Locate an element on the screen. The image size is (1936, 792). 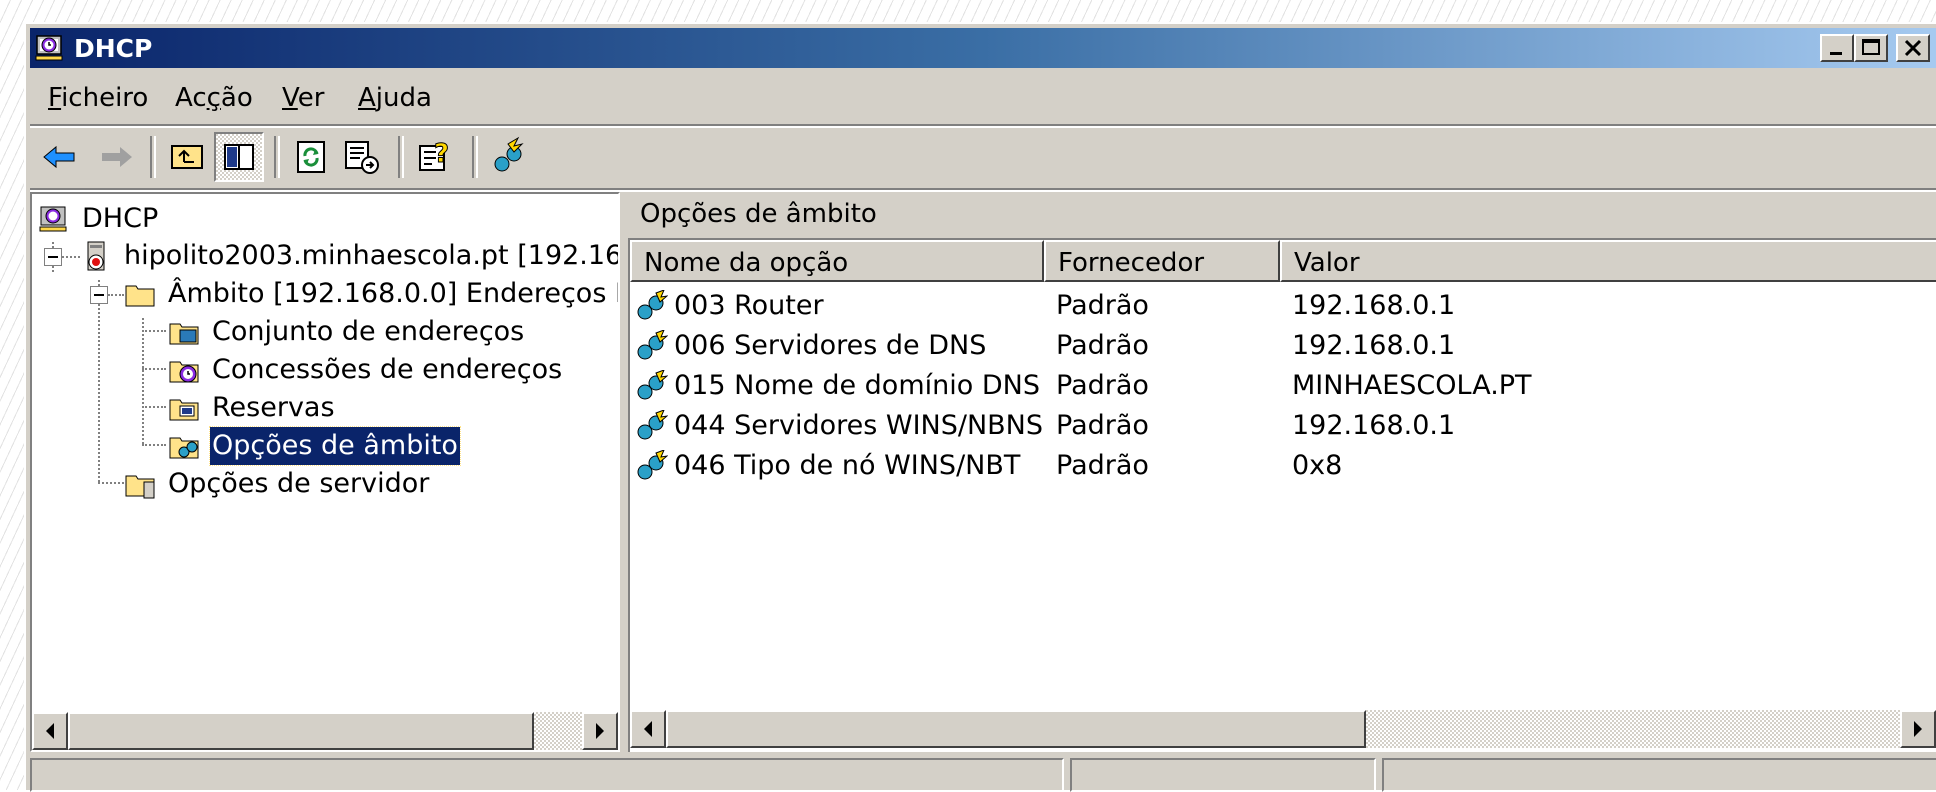
details-pane-title: Opções de âmbito is located at coordinates (1282, 214).